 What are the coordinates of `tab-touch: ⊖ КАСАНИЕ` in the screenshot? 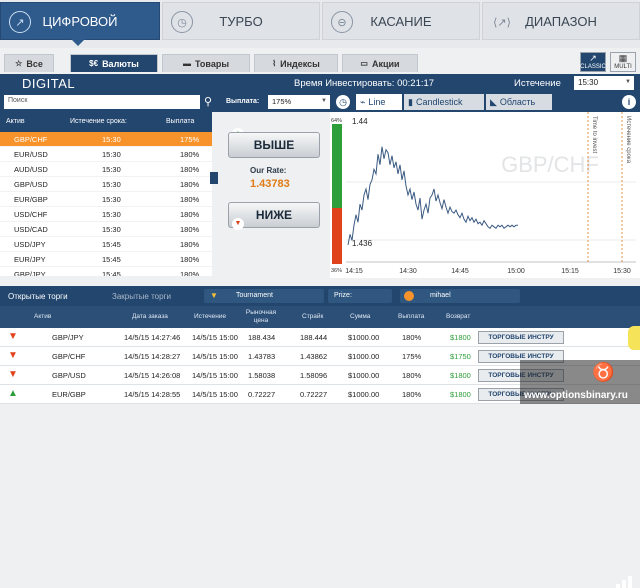 It's located at (401, 21).